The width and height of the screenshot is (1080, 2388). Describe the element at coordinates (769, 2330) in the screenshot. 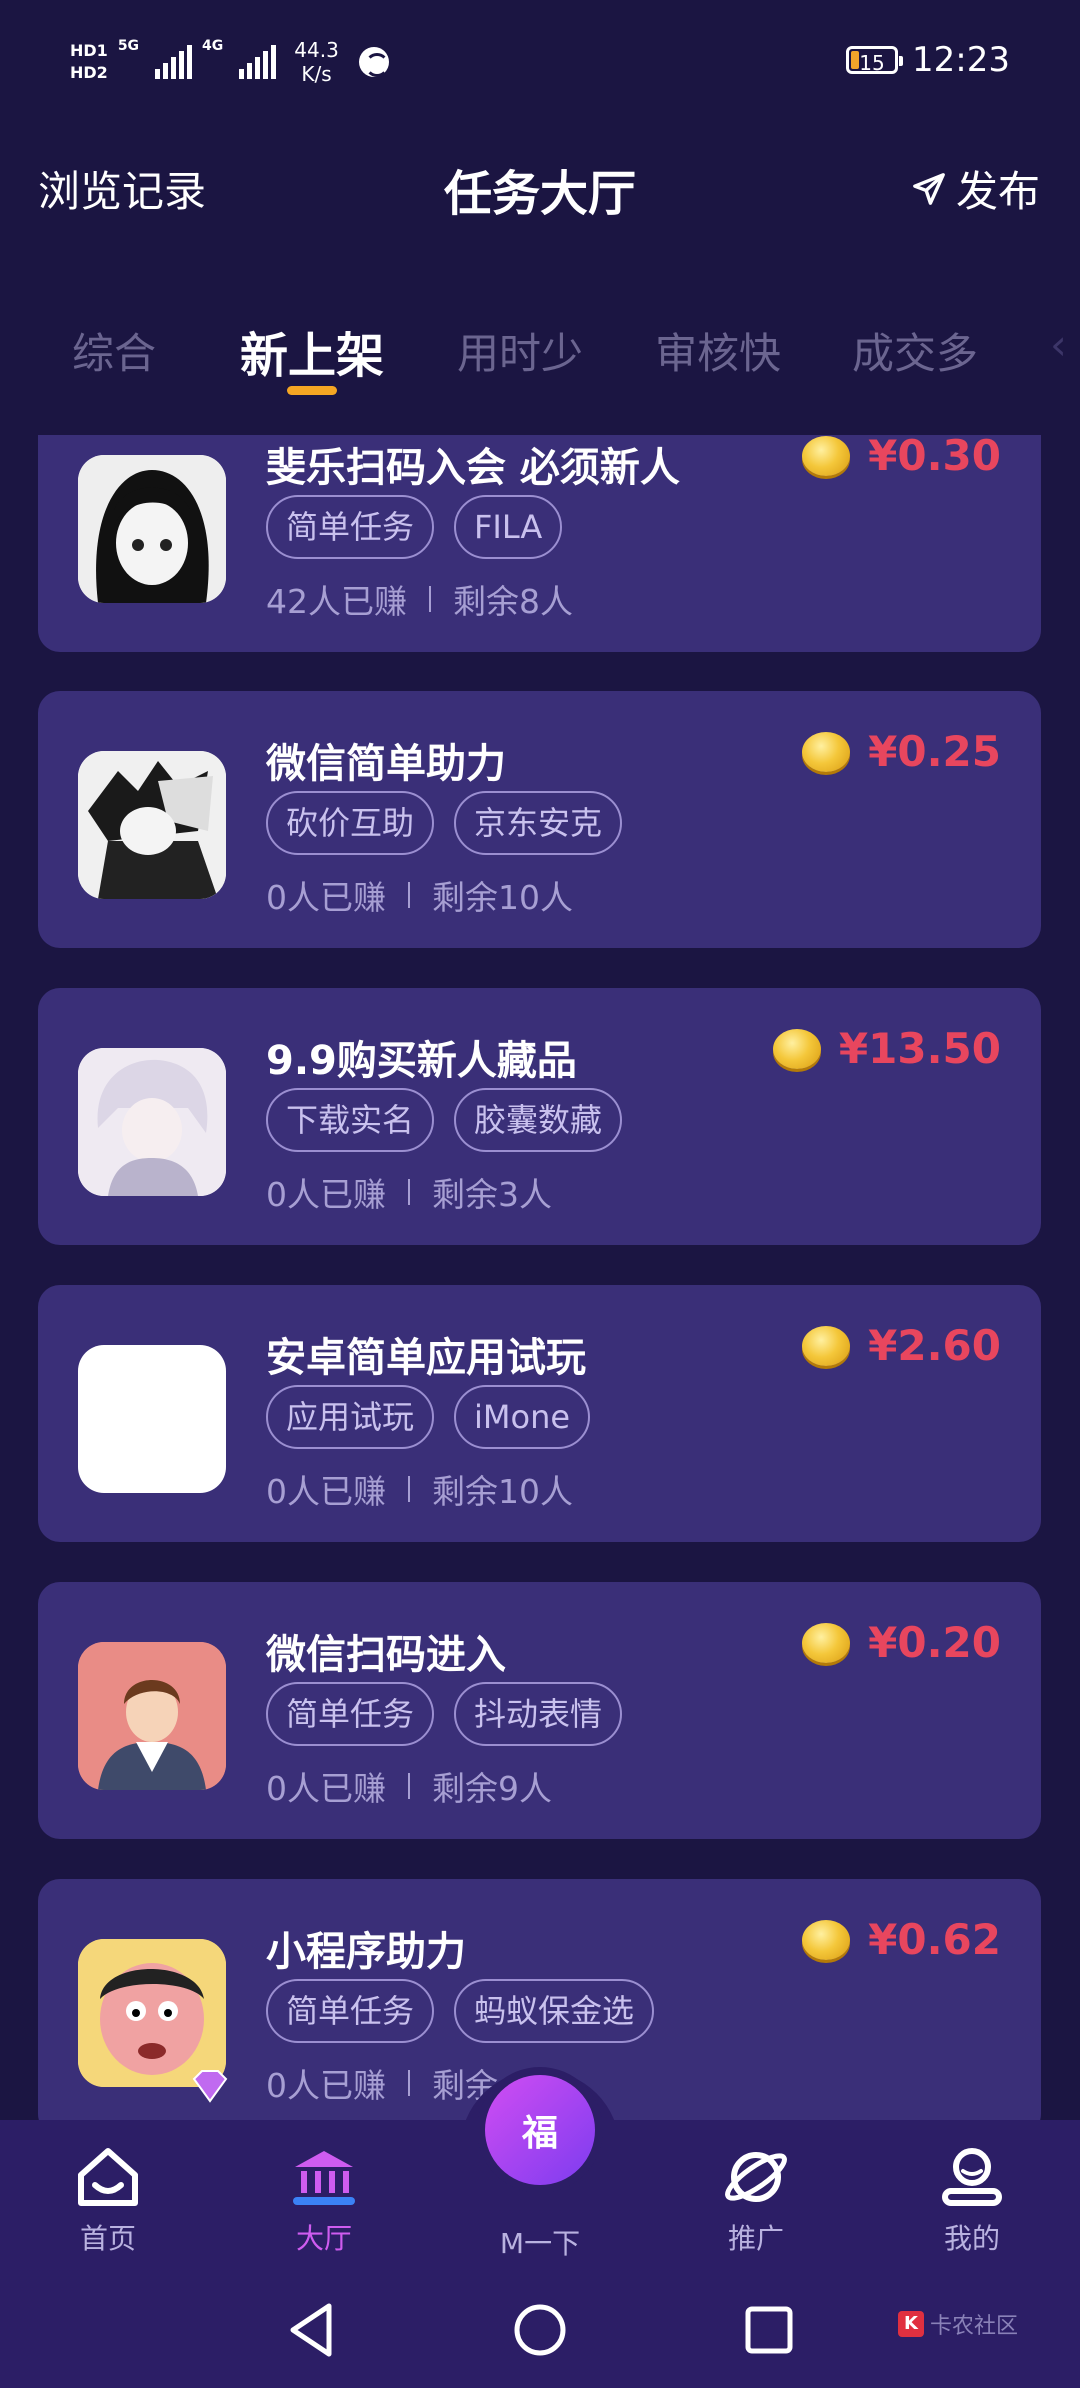

I see `recents-icon` at that location.